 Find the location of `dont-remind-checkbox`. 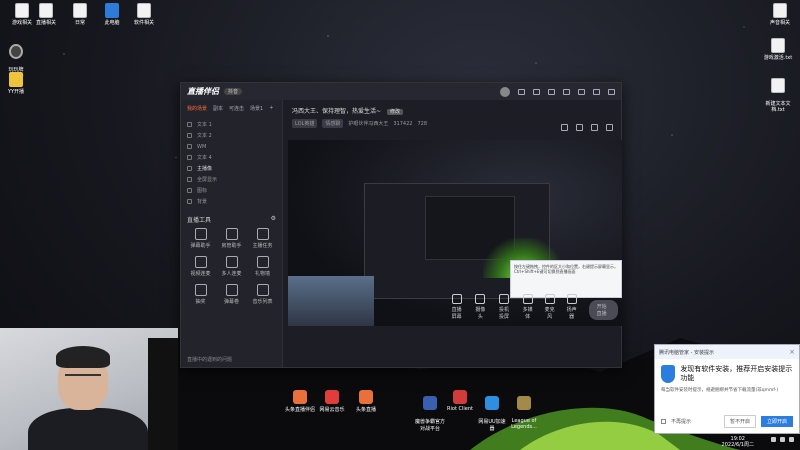

dont-remind-checkbox is located at coordinates (663, 421).